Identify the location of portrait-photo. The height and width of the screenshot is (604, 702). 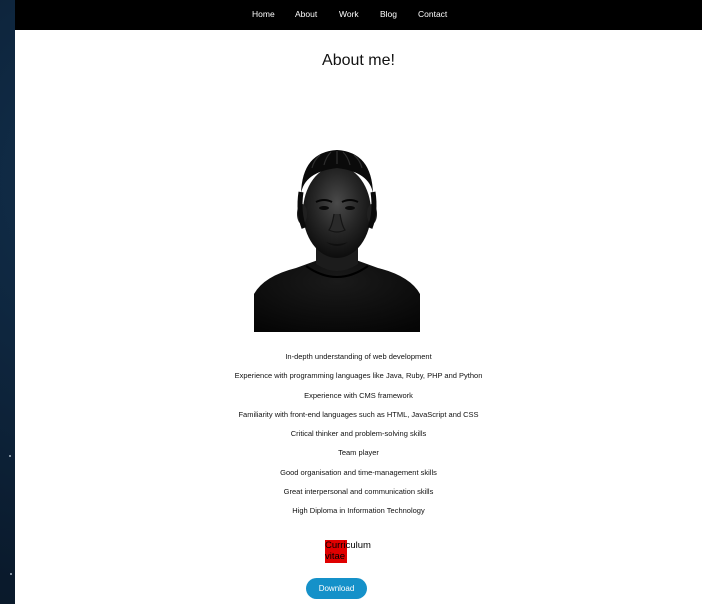
(337, 237).